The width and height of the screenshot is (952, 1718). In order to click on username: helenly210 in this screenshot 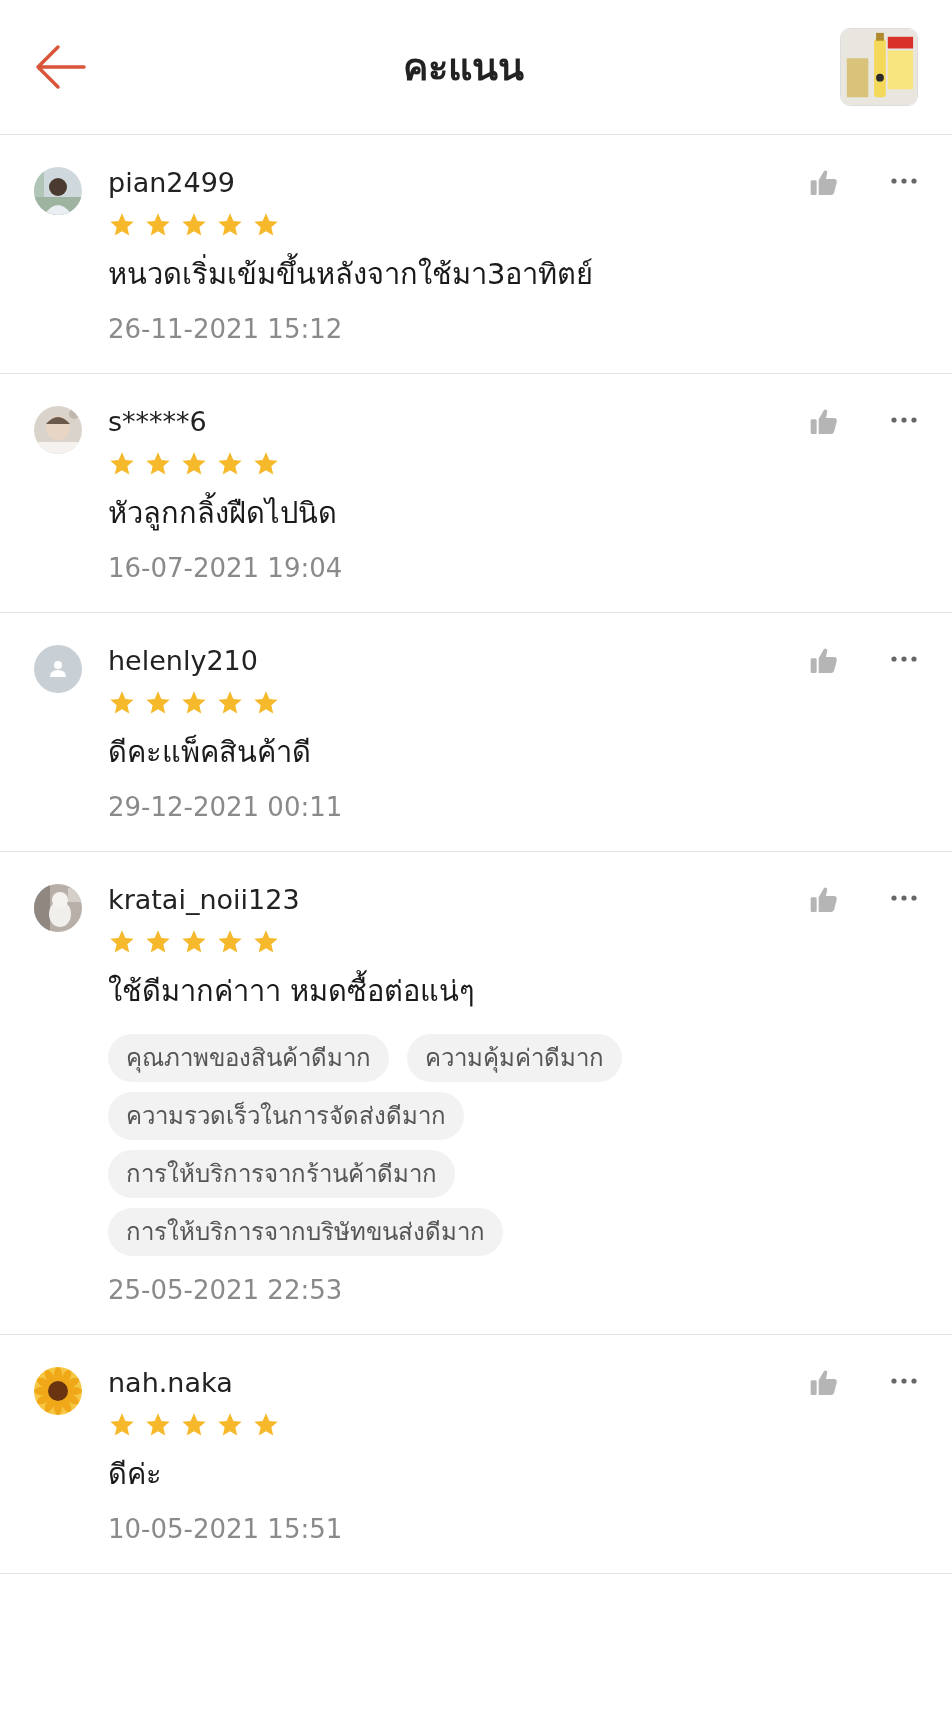, I will do `click(183, 661)`.